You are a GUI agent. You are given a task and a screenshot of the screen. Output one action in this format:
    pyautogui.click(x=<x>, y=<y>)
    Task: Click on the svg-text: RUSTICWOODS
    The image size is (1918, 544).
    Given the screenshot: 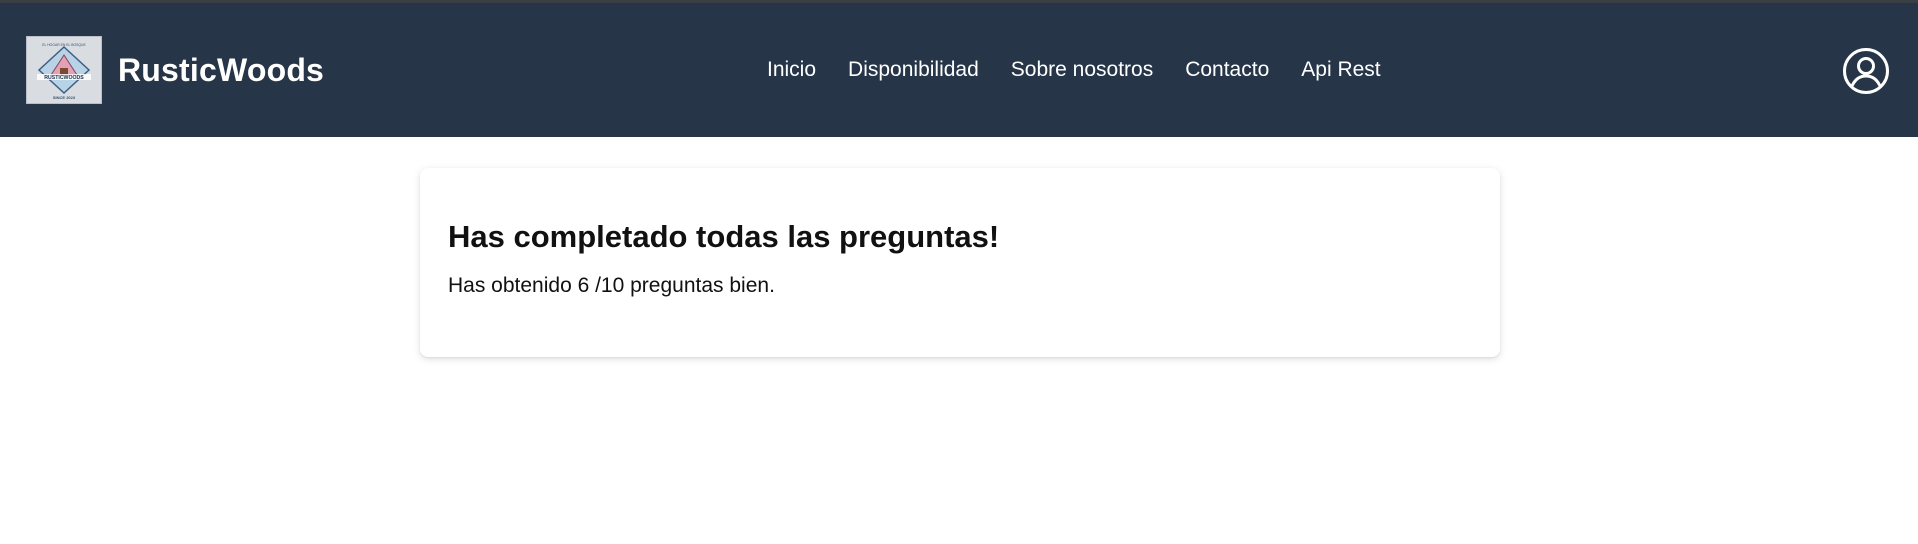 What is the action you would take?
    pyautogui.click(x=64, y=78)
    